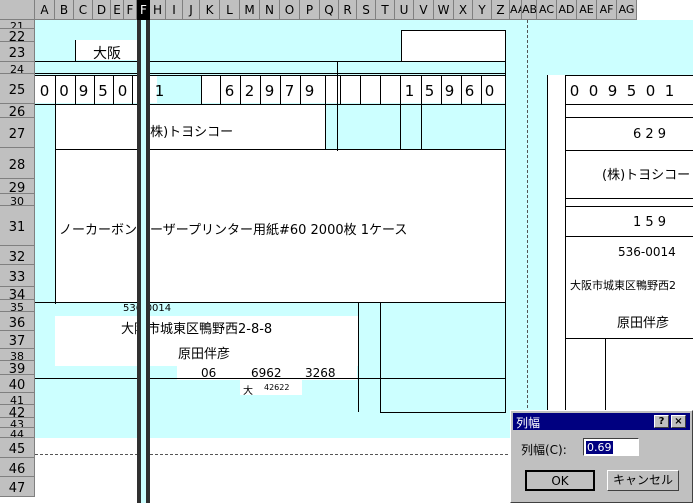 The image size is (693, 503). Describe the element at coordinates (158, 10) in the screenshot. I see `column-header-h: H` at that location.